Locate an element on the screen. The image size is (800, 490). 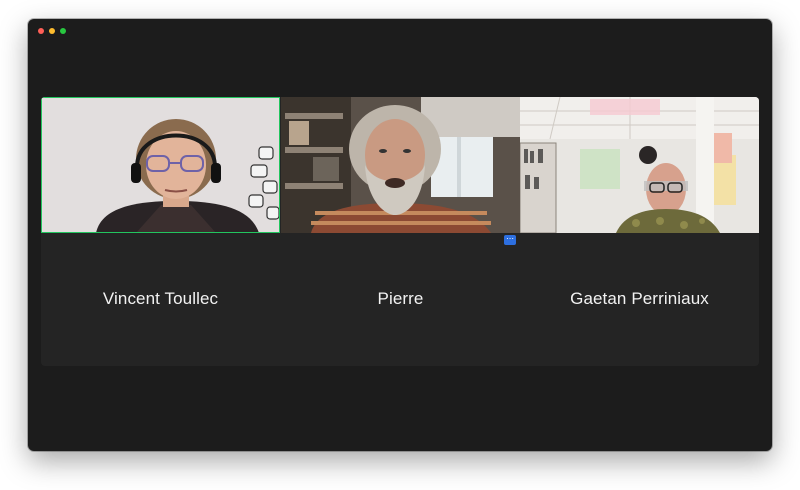
participant-name: Gaetan Perriniaux is located at coordinates (639, 298).